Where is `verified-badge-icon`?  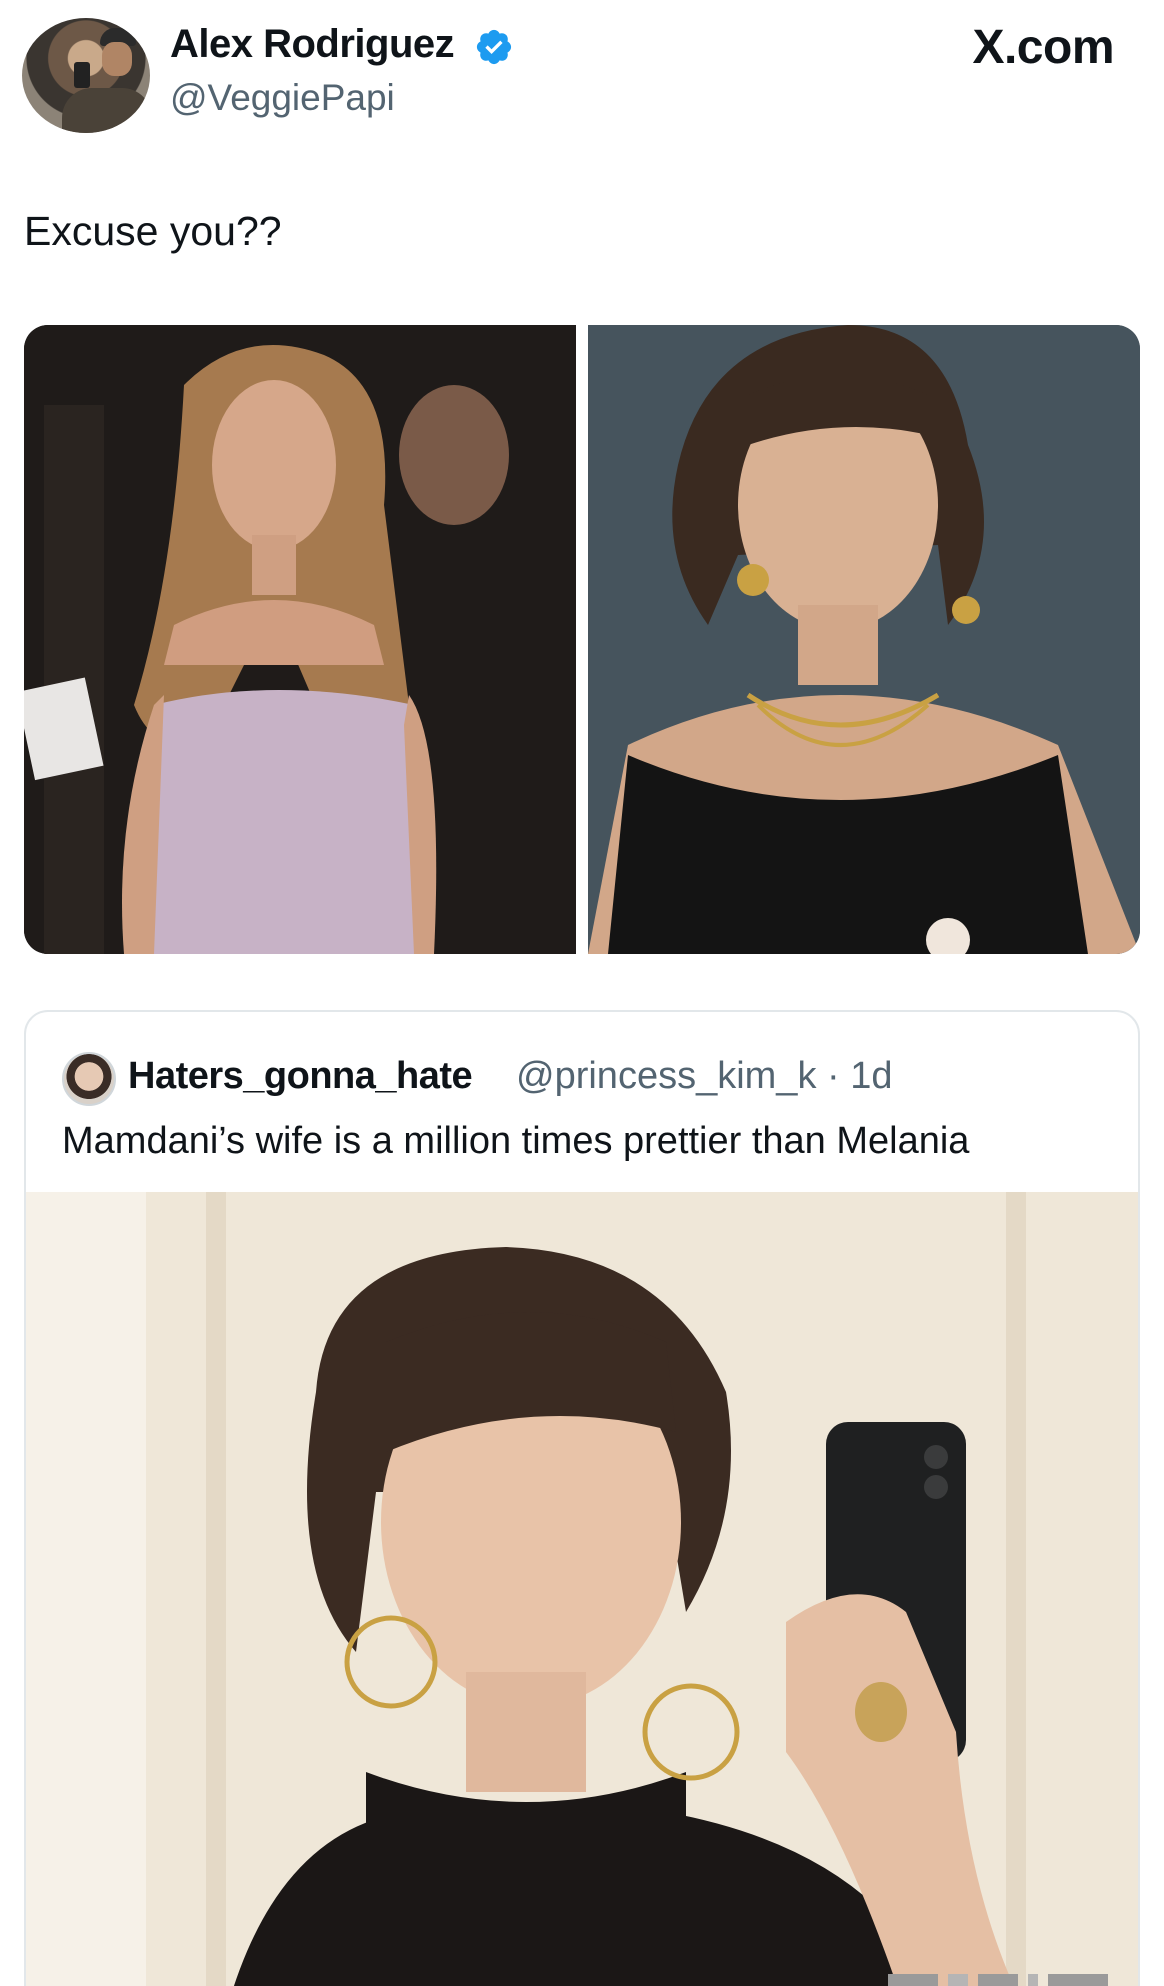 verified-badge-icon is located at coordinates (494, 47).